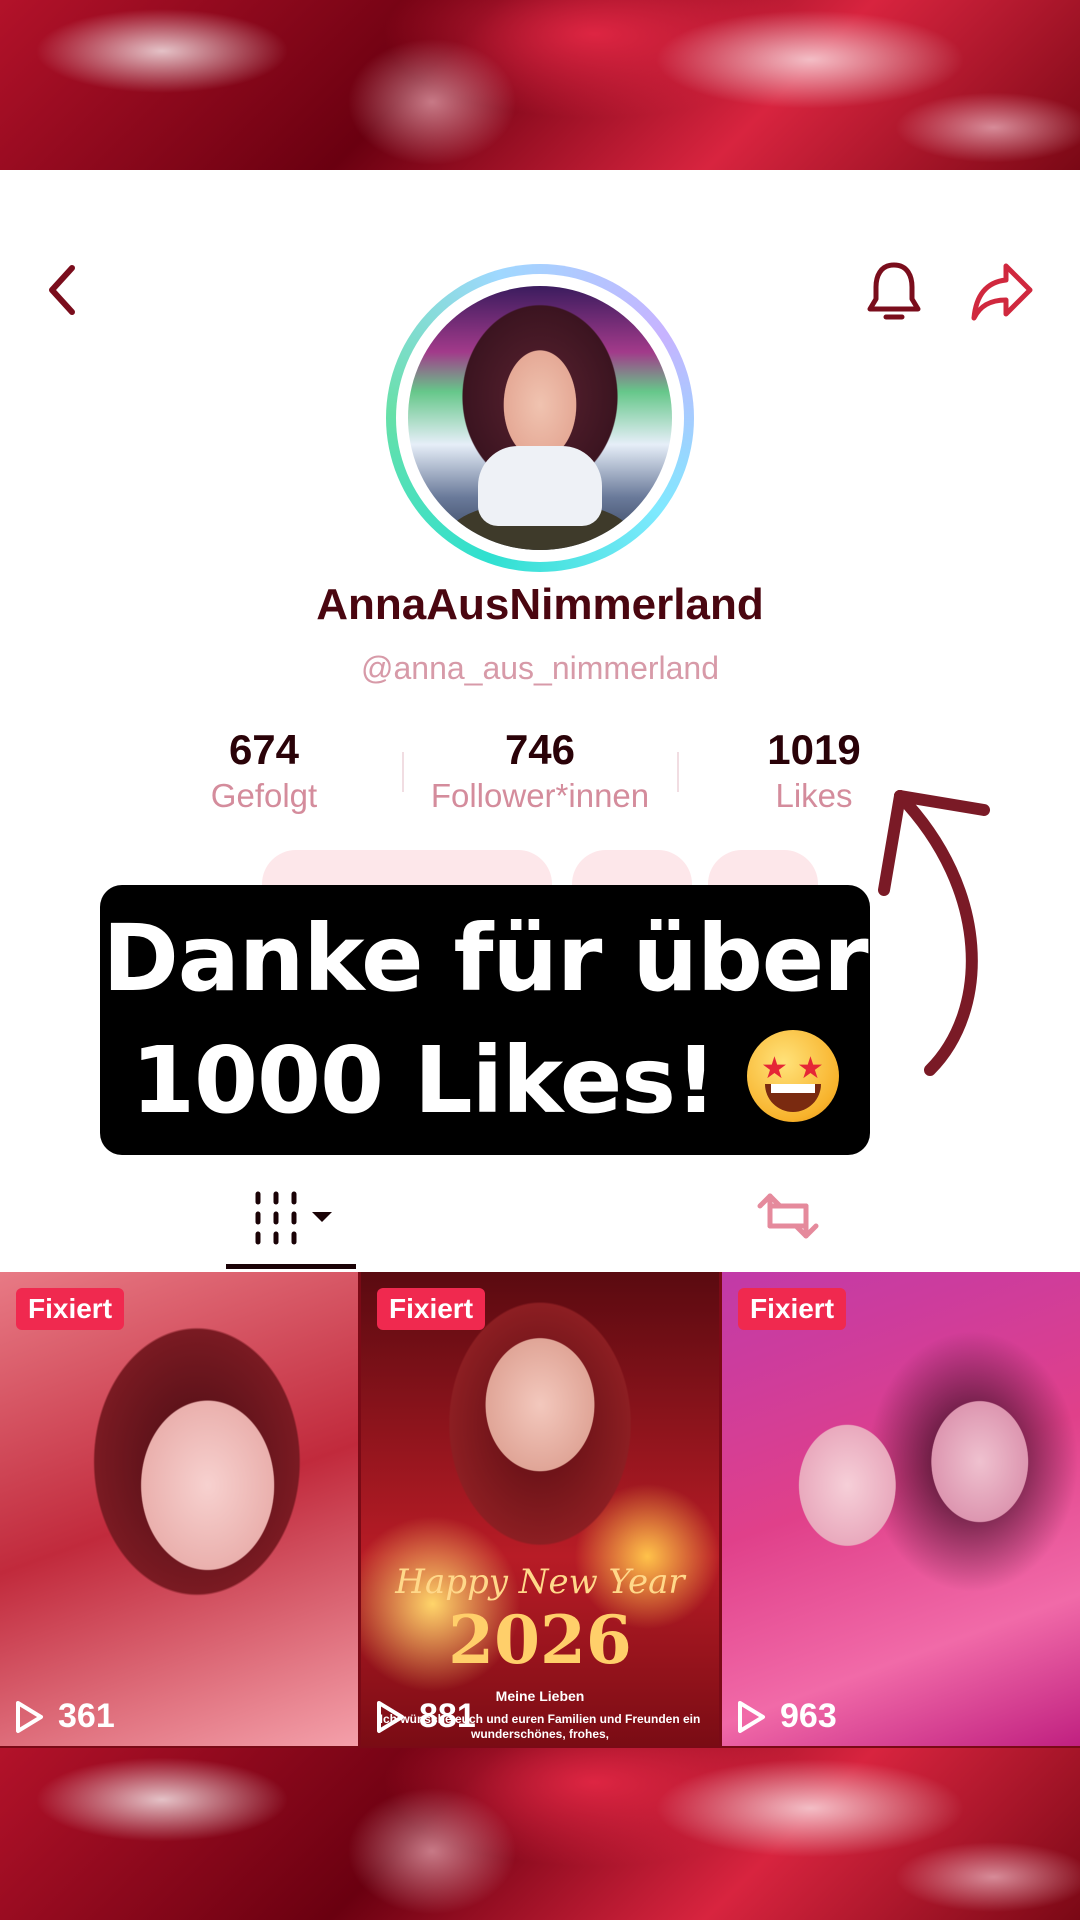  Describe the element at coordinates (793, 1076) in the screenshot. I see `star-struck-emoji-icon: ★ ★` at that location.